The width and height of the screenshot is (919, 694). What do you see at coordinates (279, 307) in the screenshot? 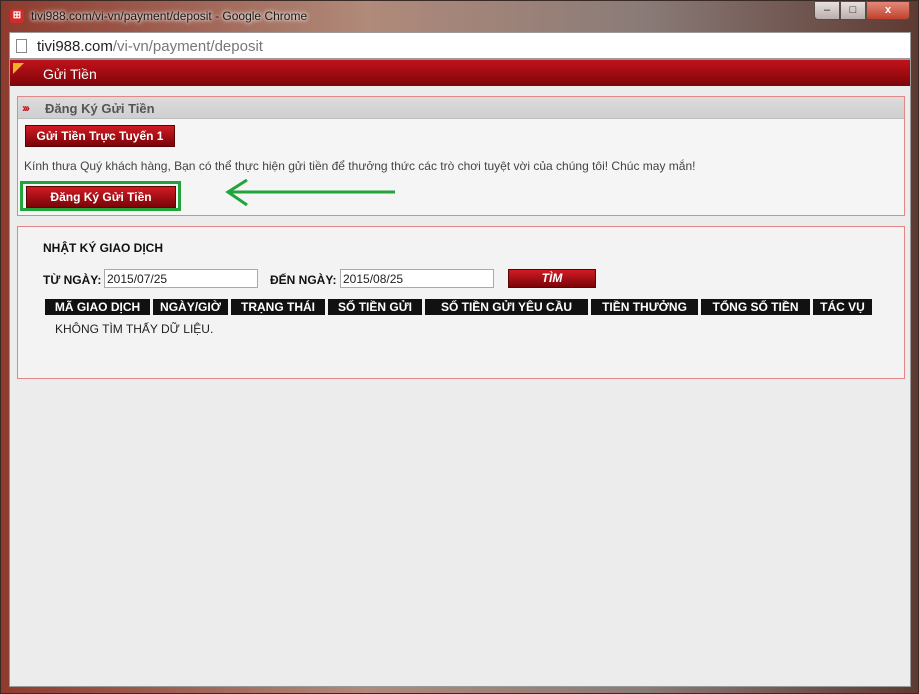
I see `column-header: TRẠNG THÁI` at bounding box center [279, 307].